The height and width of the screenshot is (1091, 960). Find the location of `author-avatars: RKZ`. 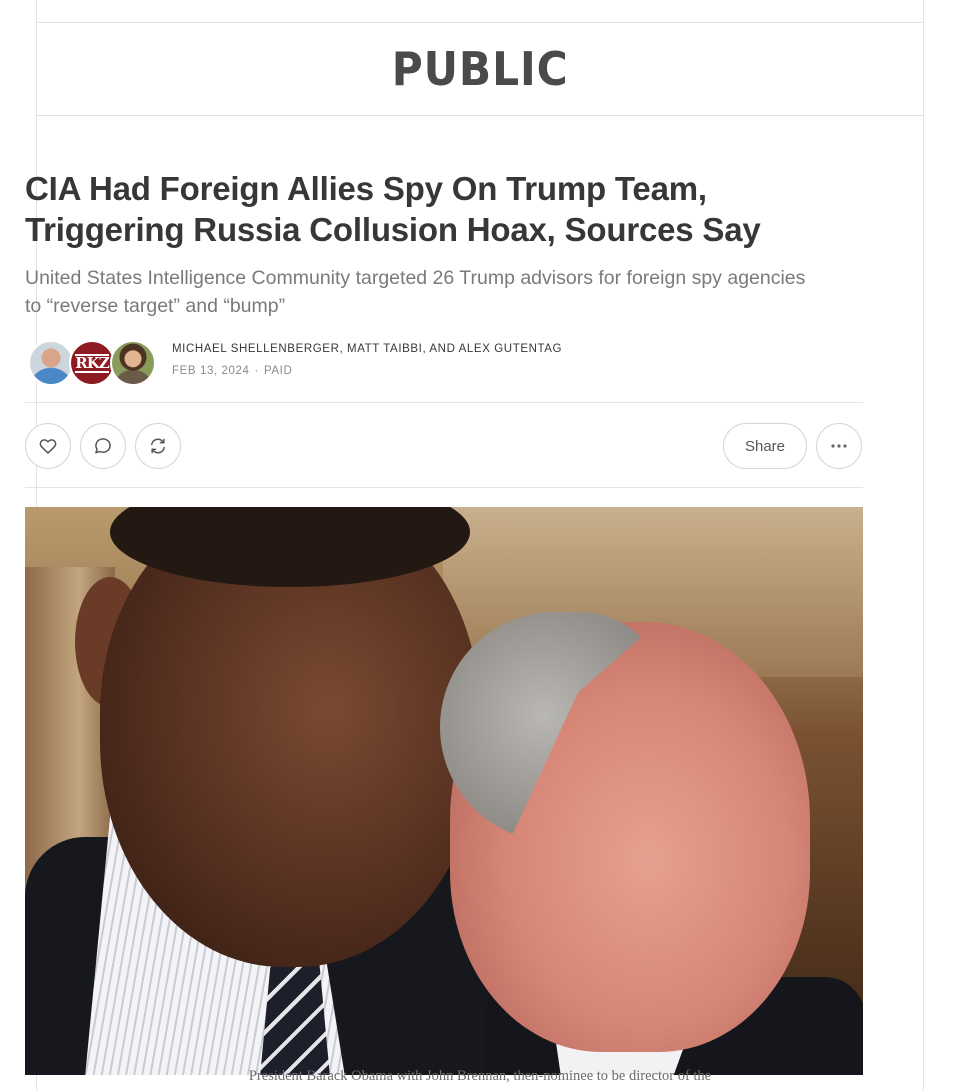

author-avatars: RKZ is located at coordinates (92, 364).